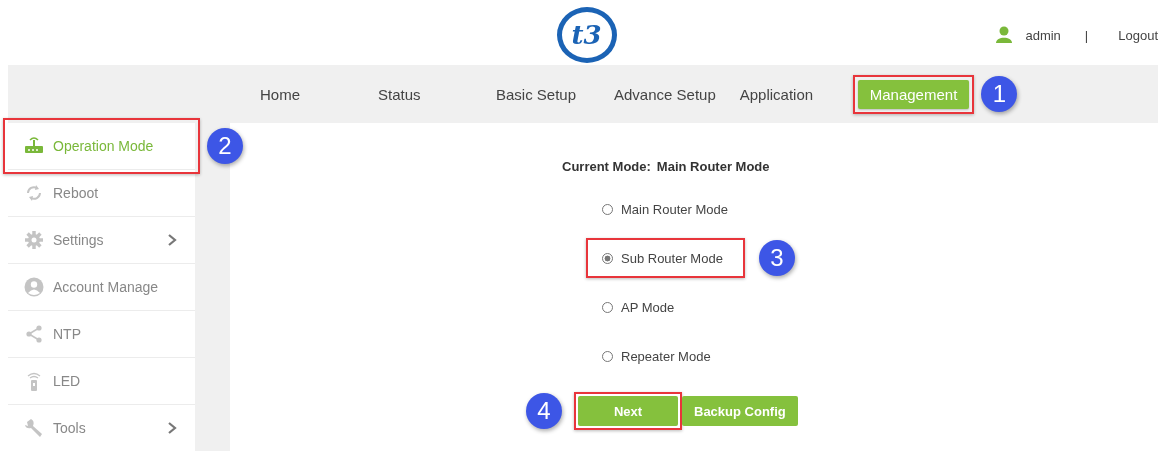 This screenshot has height=451, width=1158. What do you see at coordinates (607, 258) in the screenshot?
I see `radio-button` at bounding box center [607, 258].